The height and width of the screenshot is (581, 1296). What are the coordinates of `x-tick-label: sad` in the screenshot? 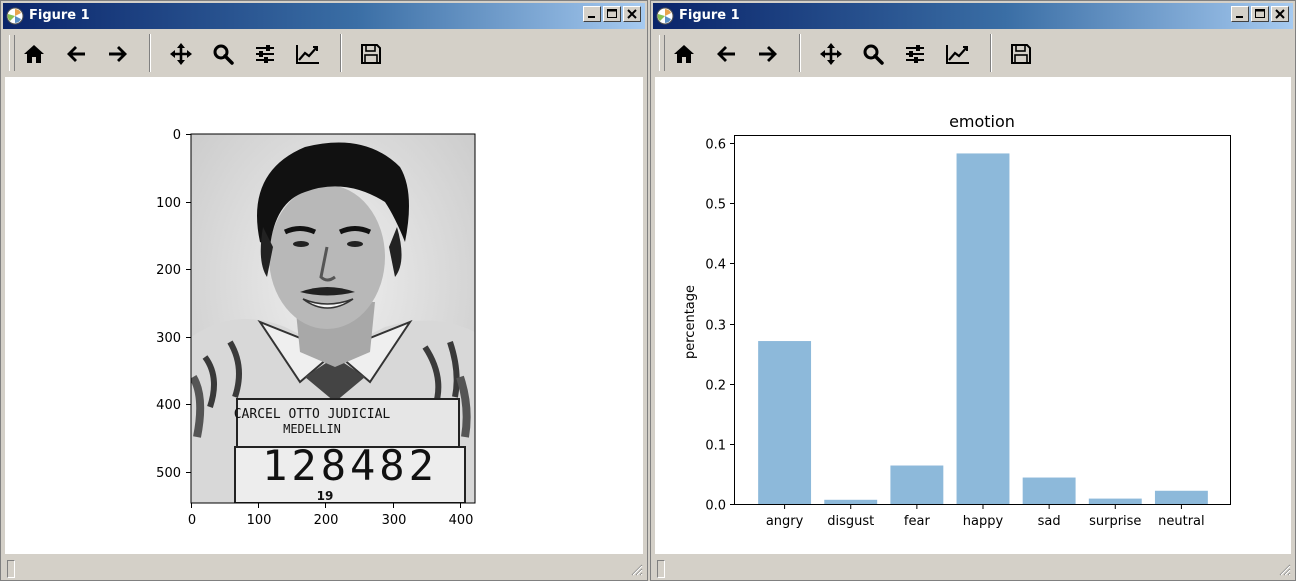 It's located at (1049, 521).